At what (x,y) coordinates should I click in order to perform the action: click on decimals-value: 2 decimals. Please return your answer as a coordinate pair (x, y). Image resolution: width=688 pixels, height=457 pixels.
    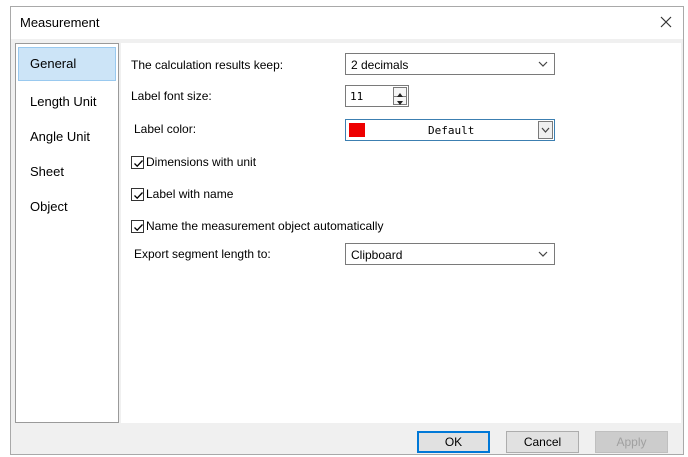
    Looking at the image, I should click on (380, 65).